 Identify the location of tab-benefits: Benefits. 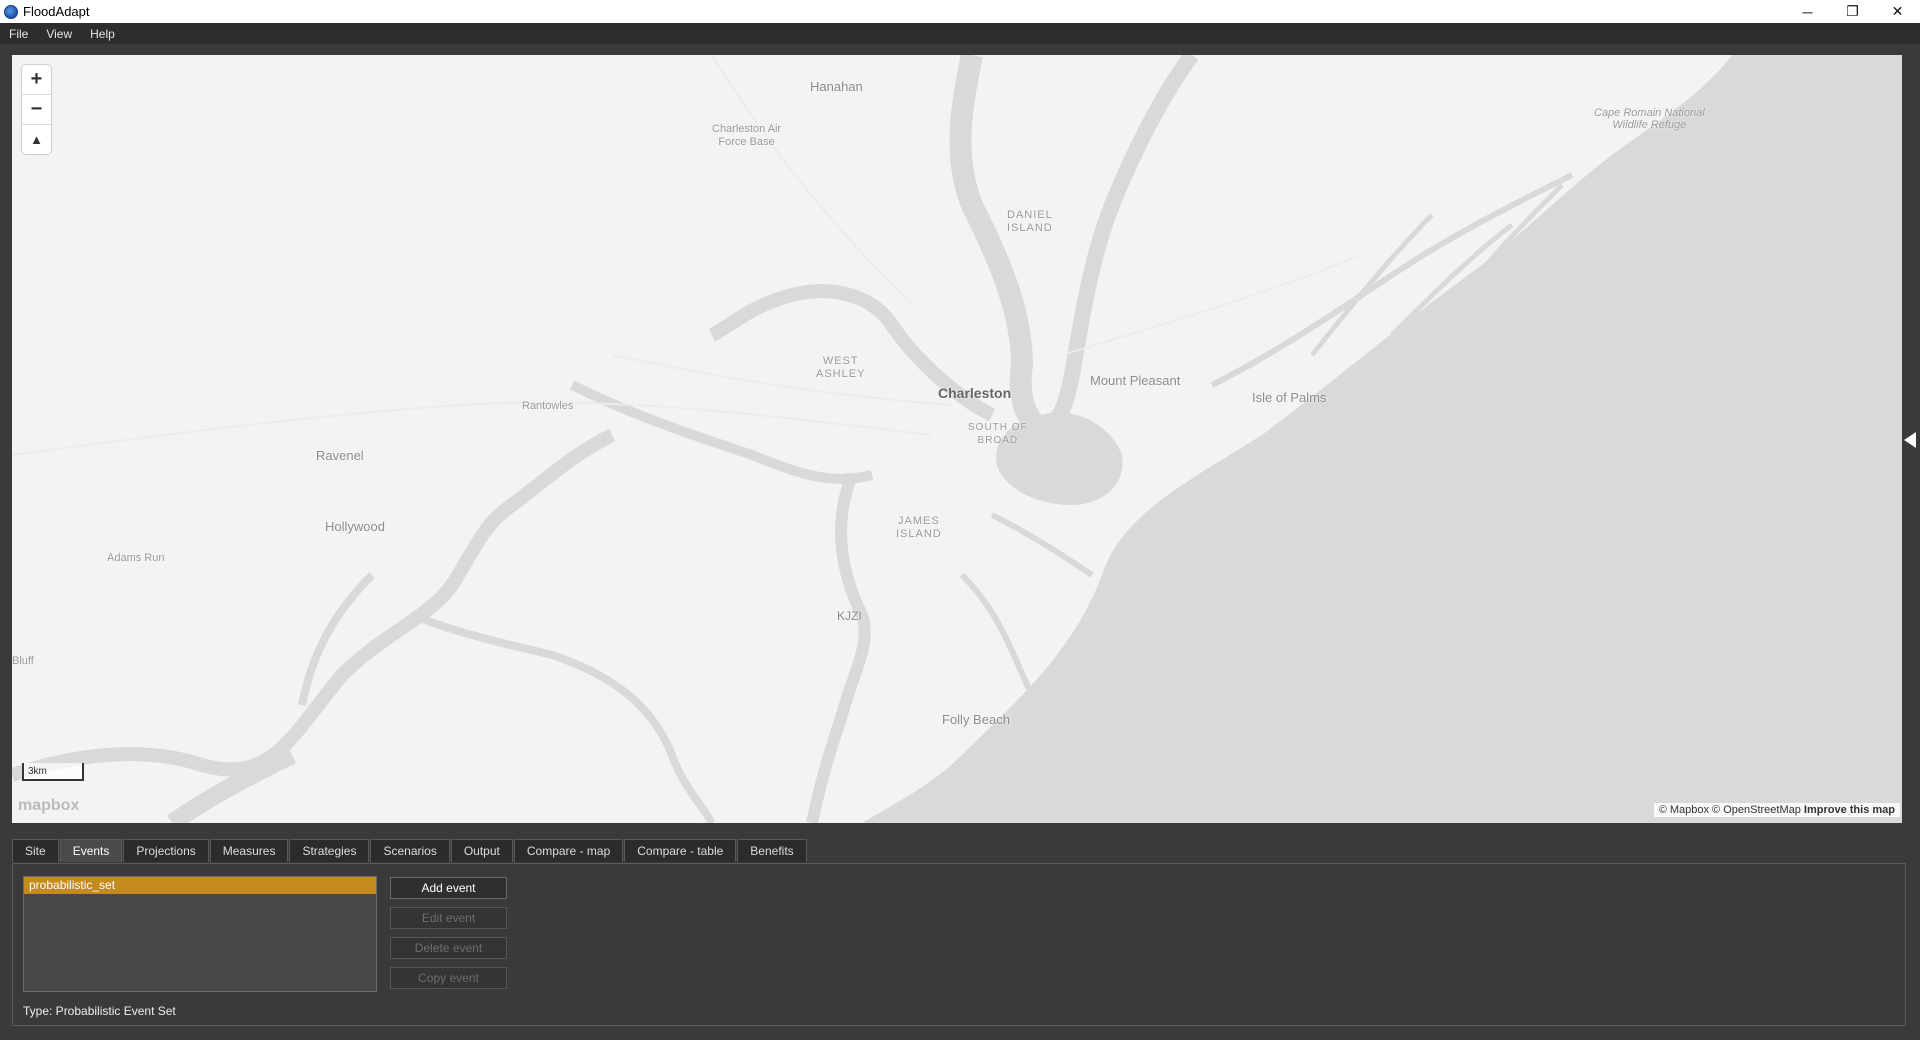
(772, 850).